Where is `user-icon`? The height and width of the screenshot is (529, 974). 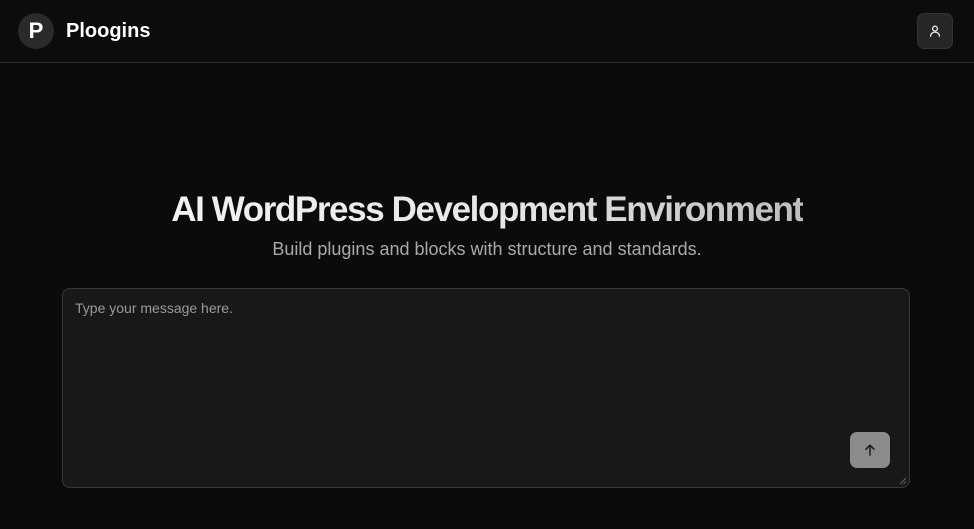 user-icon is located at coordinates (935, 31).